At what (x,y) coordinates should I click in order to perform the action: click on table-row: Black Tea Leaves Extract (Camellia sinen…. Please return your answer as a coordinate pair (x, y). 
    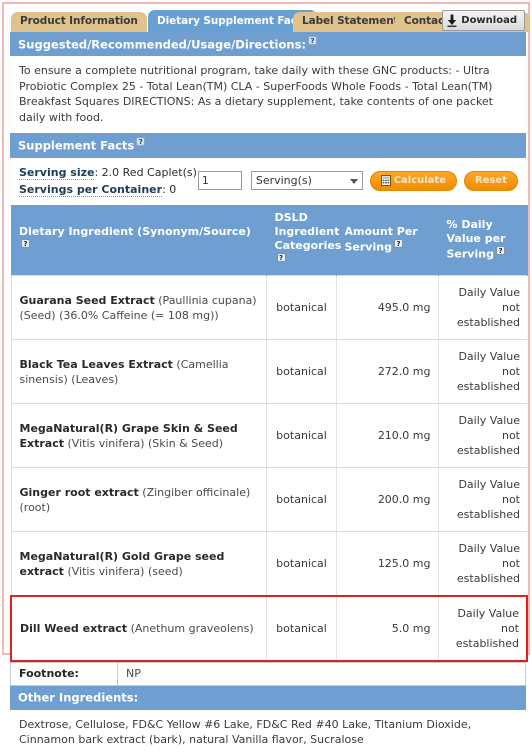
    Looking at the image, I should click on (268, 372).